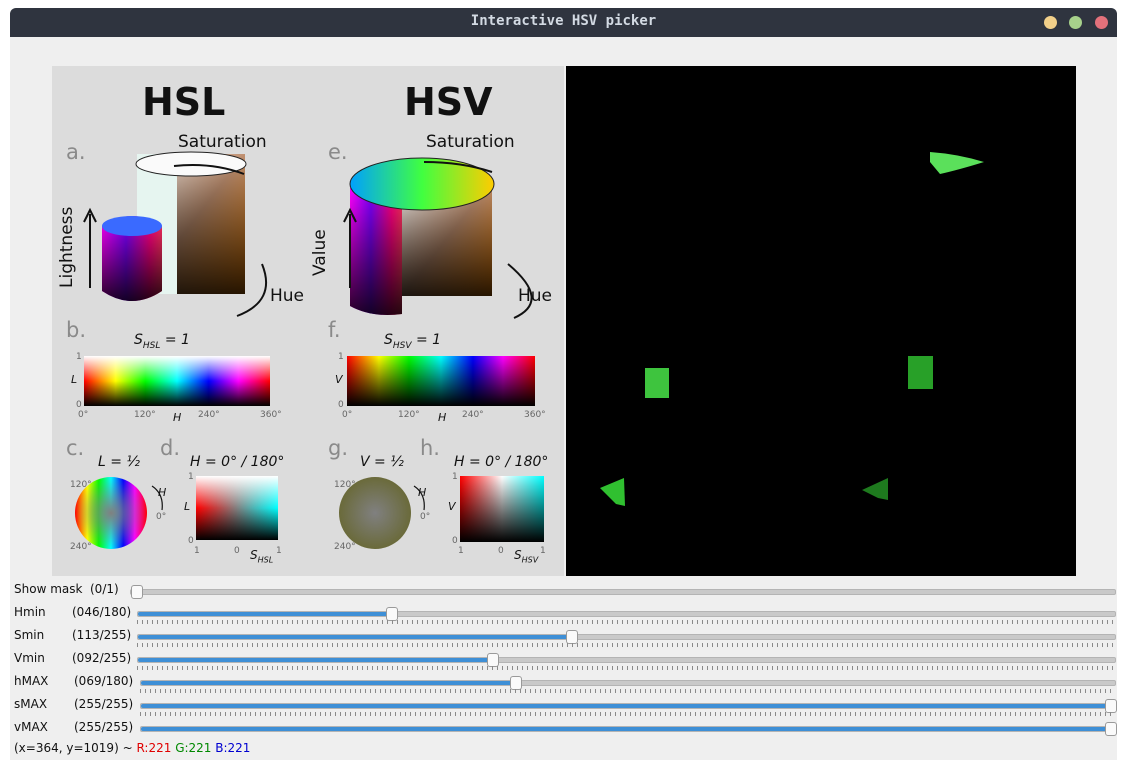 This screenshot has height=768, width=1127. Describe the element at coordinates (347, 415) in the screenshot. I see `tick-0deg-f: 0°` at that location.